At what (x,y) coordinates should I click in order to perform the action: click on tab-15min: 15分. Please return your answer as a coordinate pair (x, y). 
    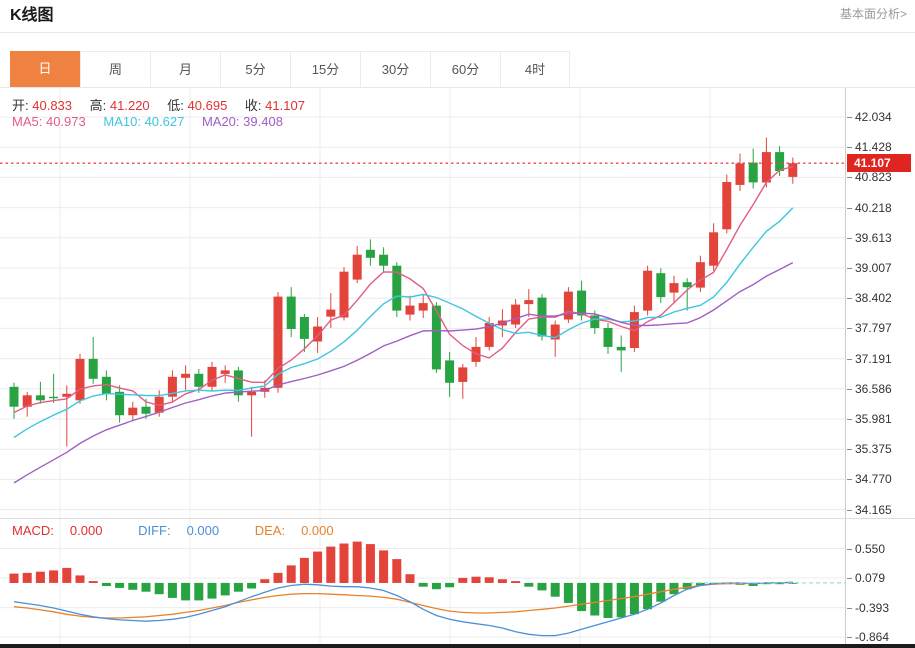
    Looking at the image, I should click on (325, 69).